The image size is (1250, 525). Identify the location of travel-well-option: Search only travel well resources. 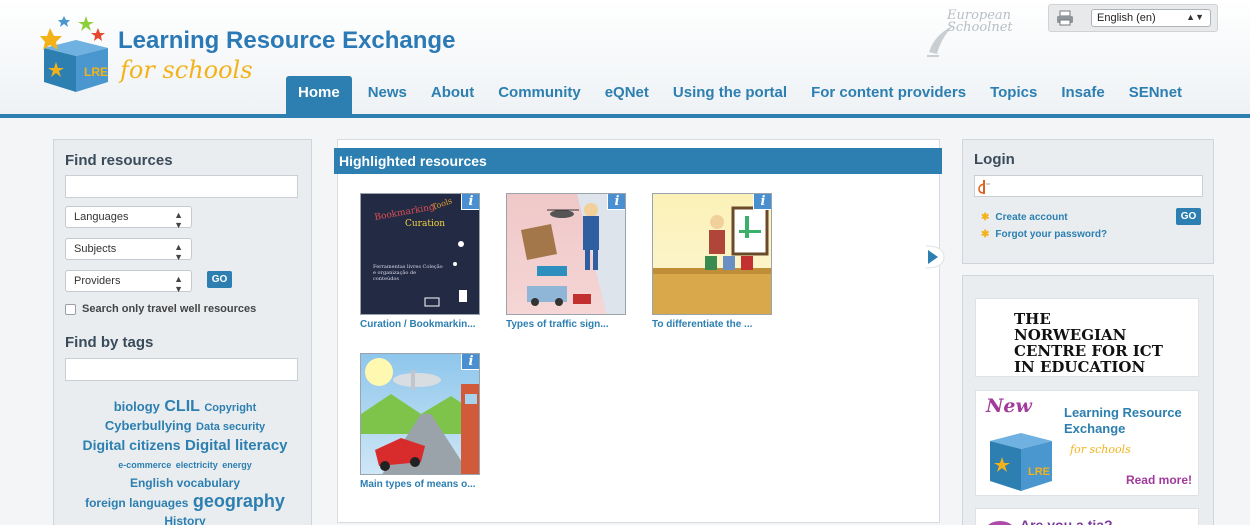
(160, 309).